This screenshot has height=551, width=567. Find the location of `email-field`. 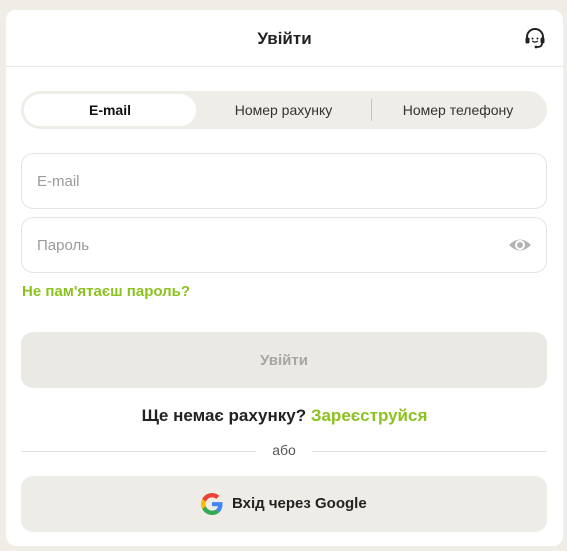

email-field is located at coordinates (284, 181).